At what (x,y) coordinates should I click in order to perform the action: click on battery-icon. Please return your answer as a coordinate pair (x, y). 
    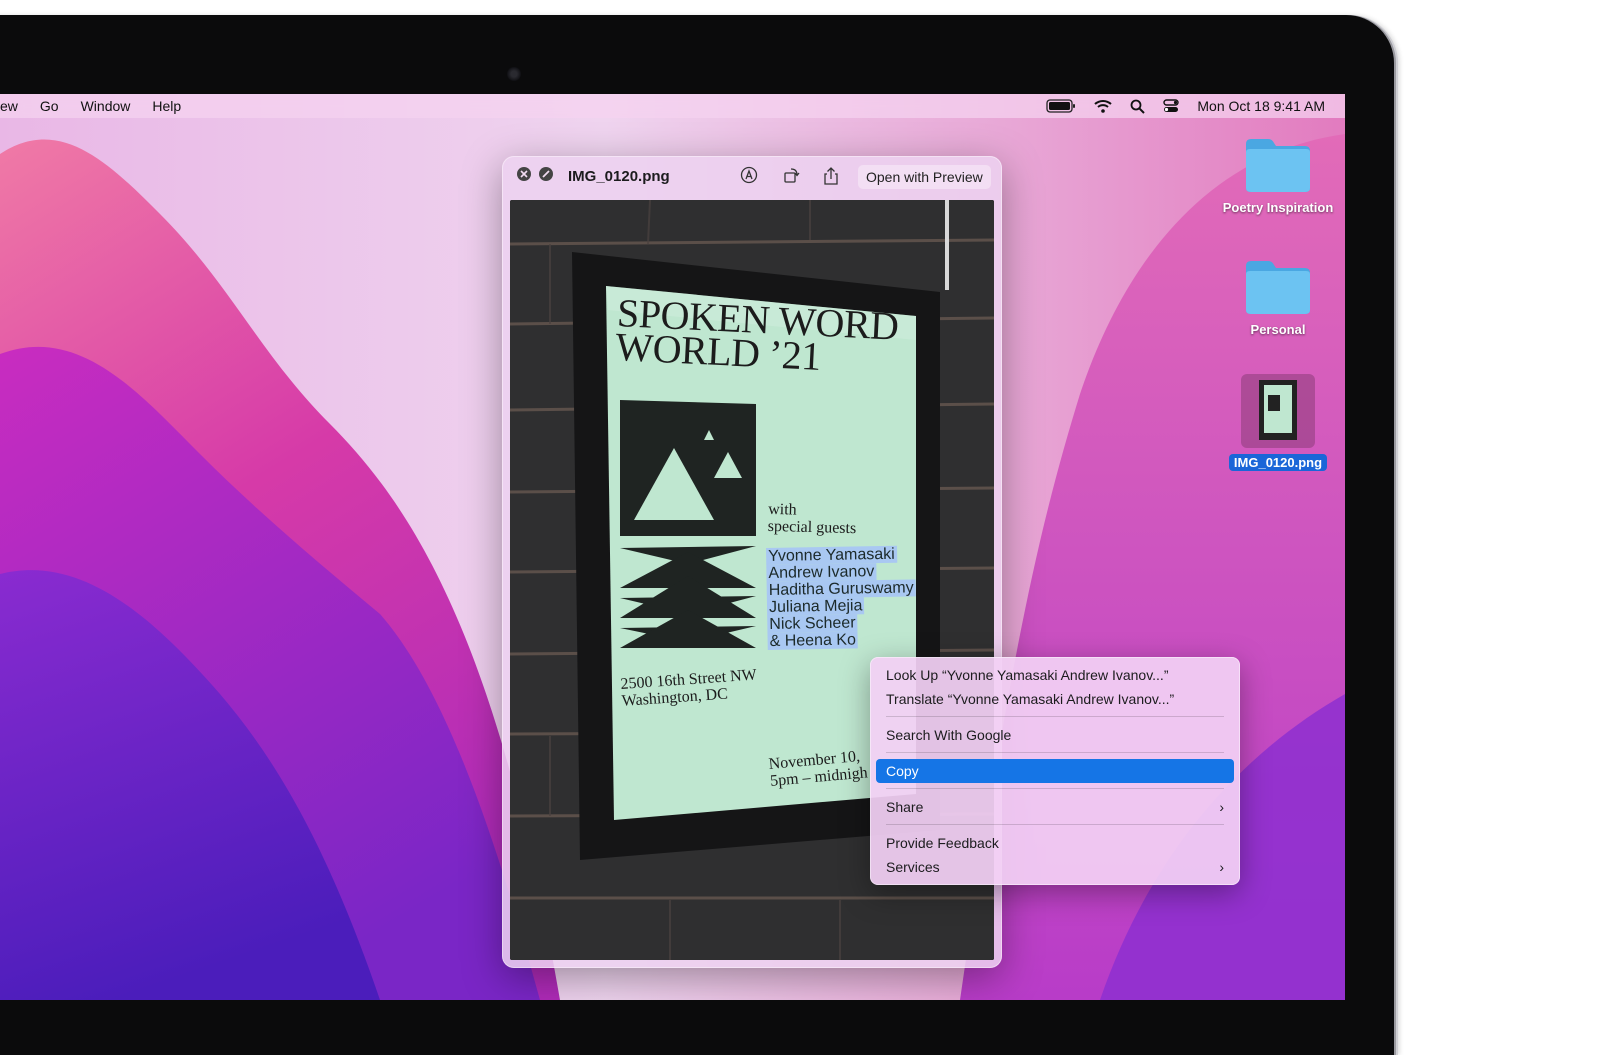
    Looking at the image, I should click on (1061, 106).